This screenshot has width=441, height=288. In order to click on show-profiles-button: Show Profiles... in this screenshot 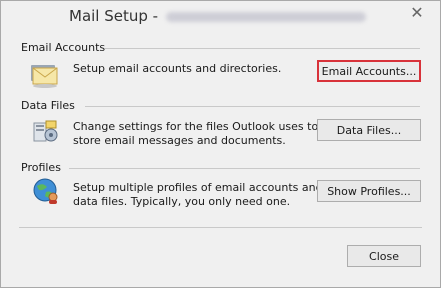, I will do `click(369, 191)`.